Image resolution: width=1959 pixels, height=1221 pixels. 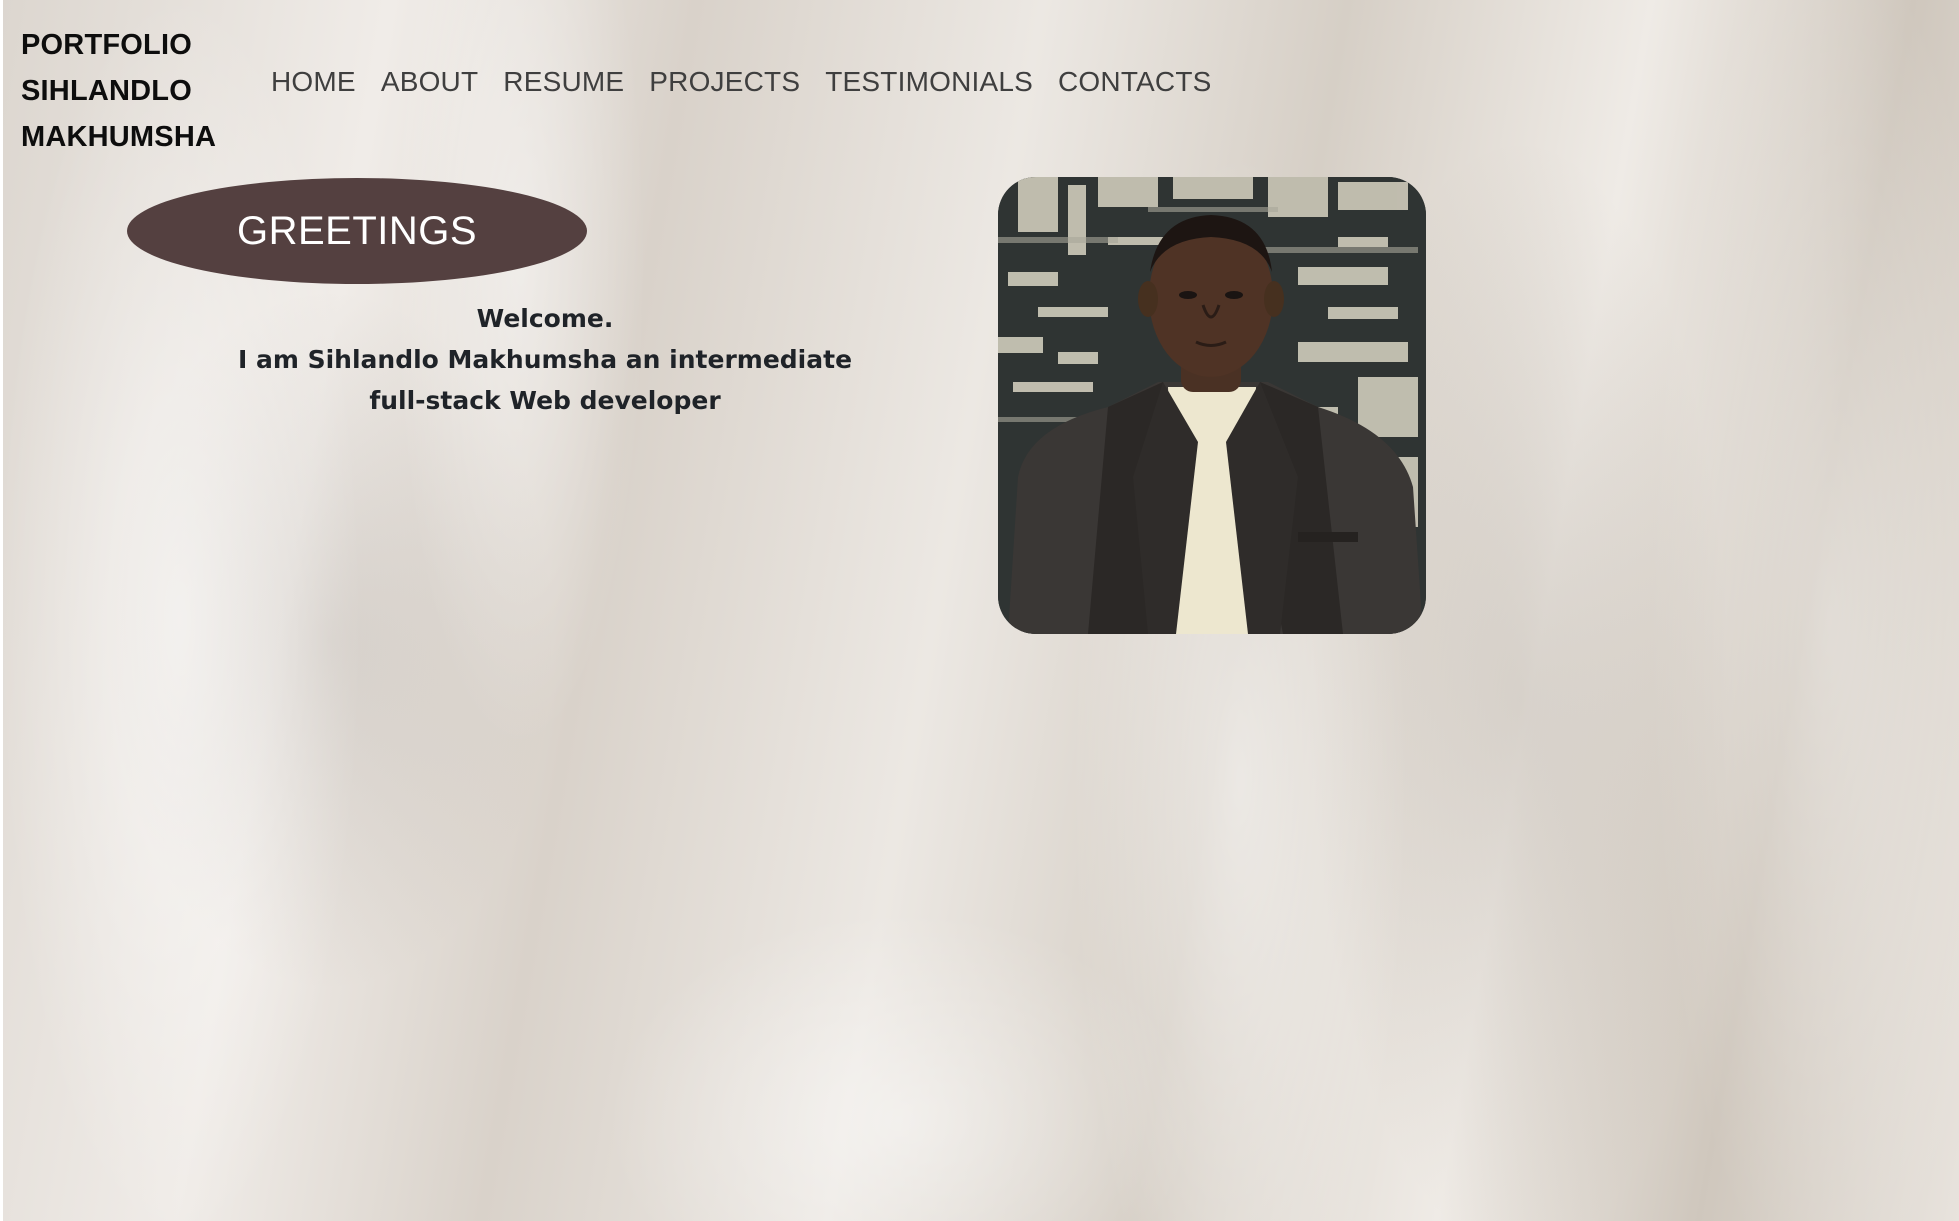 I want to click on brand-line-portfolio: PORTFOLIO, so click(x=106, y=45).